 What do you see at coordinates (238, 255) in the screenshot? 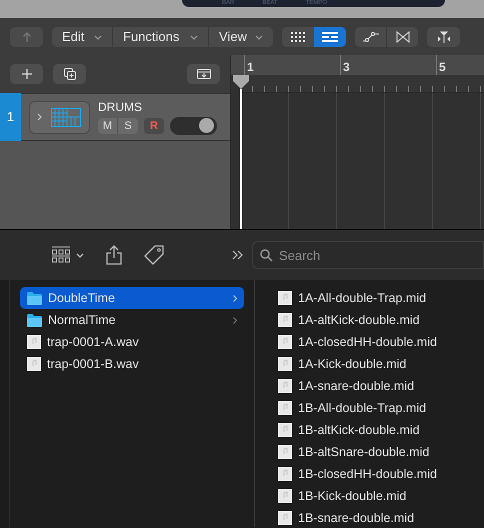
I see `double-chevron-icon` at bounding box center [238, 255].